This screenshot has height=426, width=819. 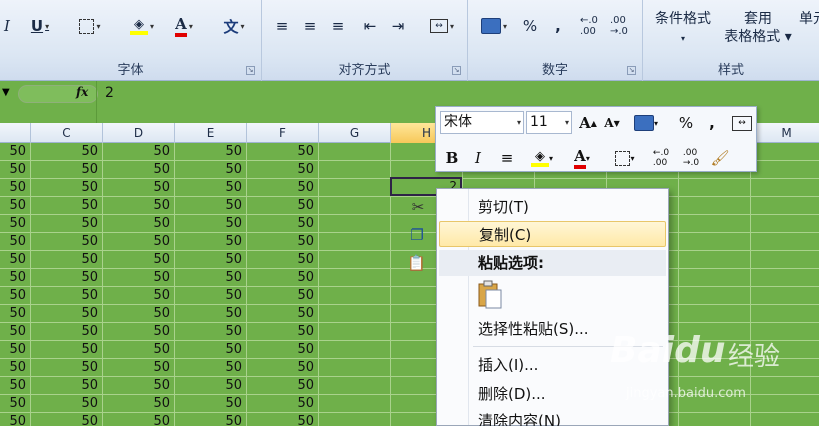 What do you see at coordinates (482, 122) in the screenshot?
I see `font-name-select: 宋体 ▾` at bounding box center [482, 122].